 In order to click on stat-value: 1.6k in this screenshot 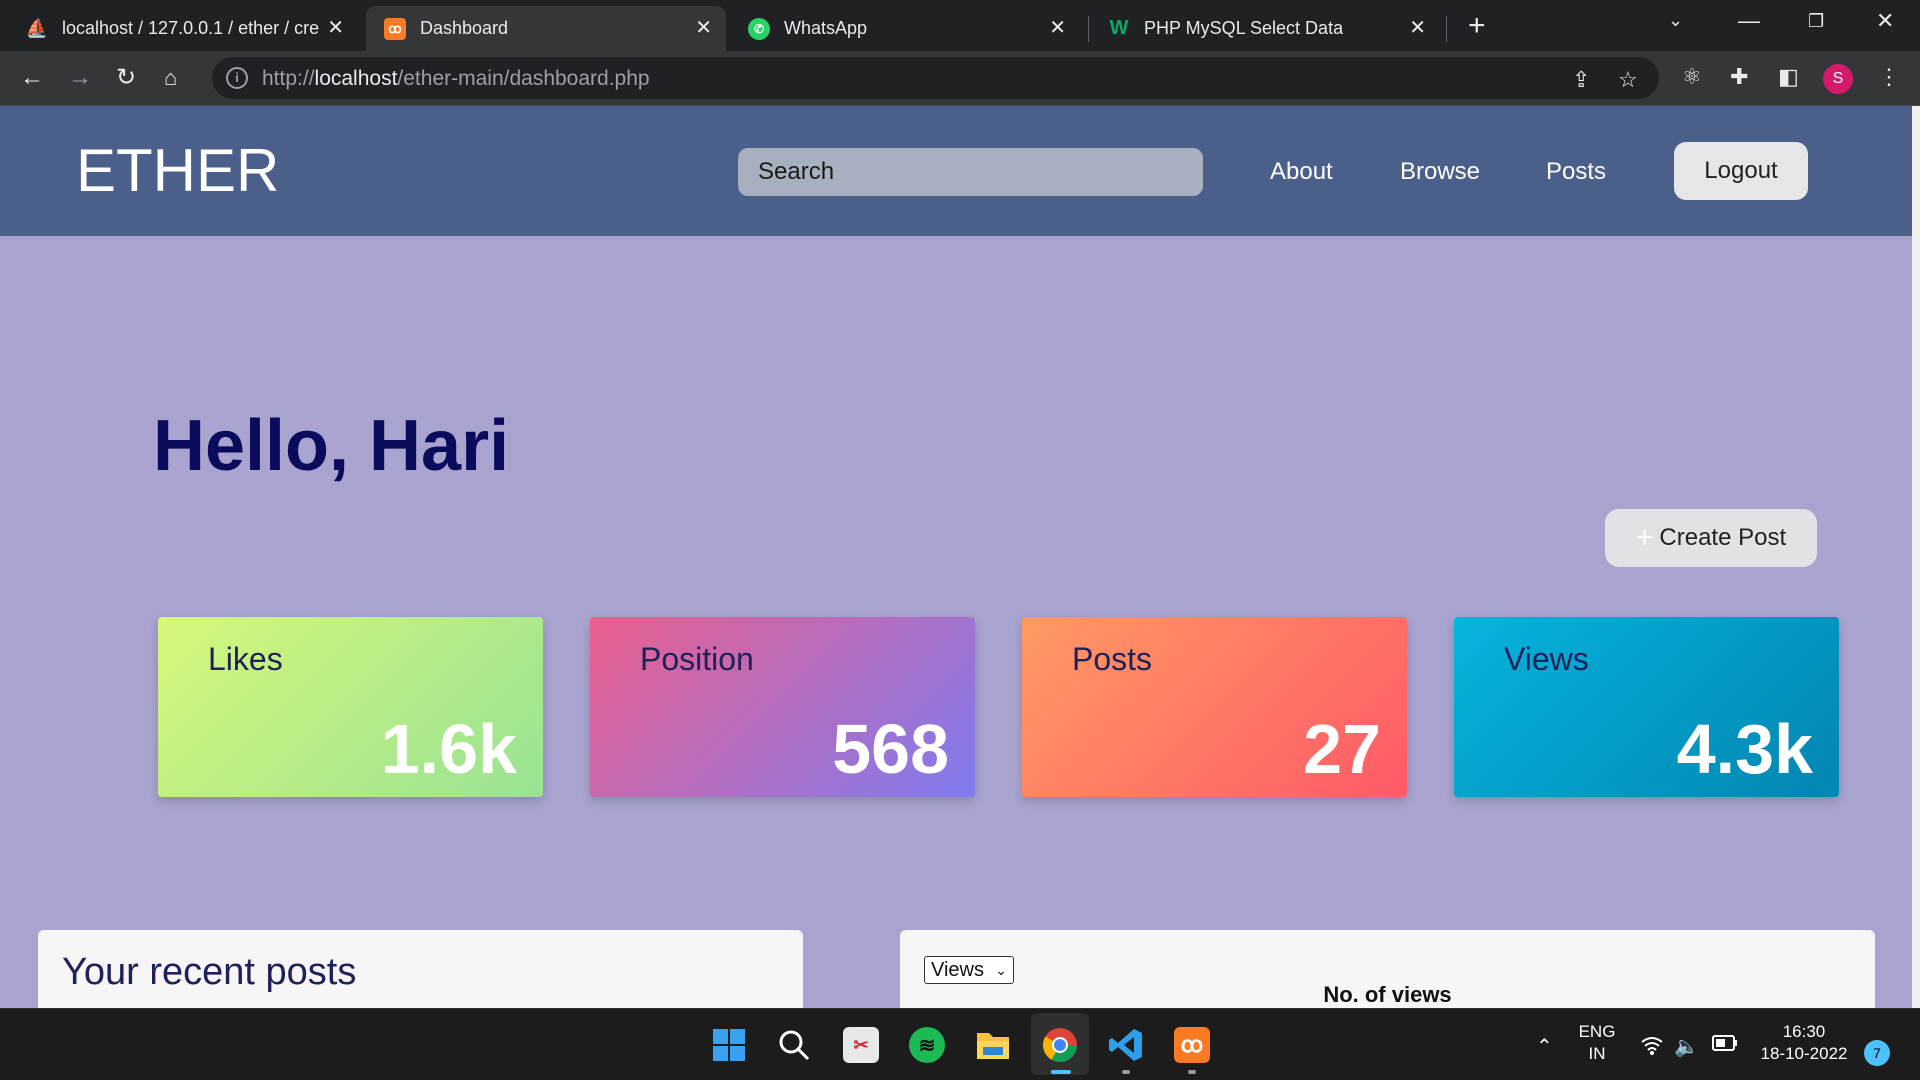, I will do `click(448, 749)`.